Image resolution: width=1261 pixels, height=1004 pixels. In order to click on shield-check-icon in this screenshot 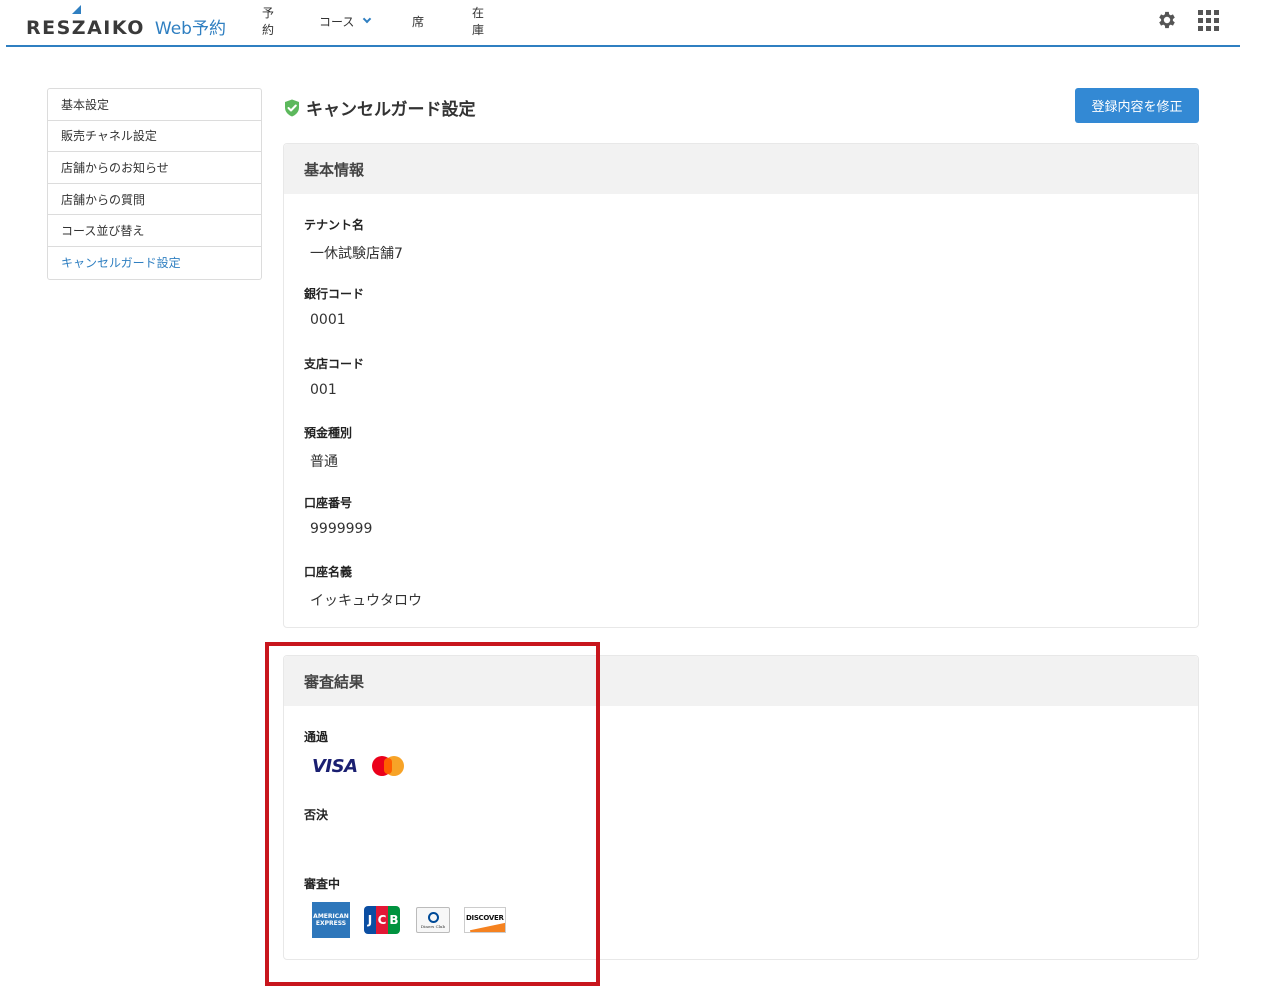, I will do `click(292, 107)`.